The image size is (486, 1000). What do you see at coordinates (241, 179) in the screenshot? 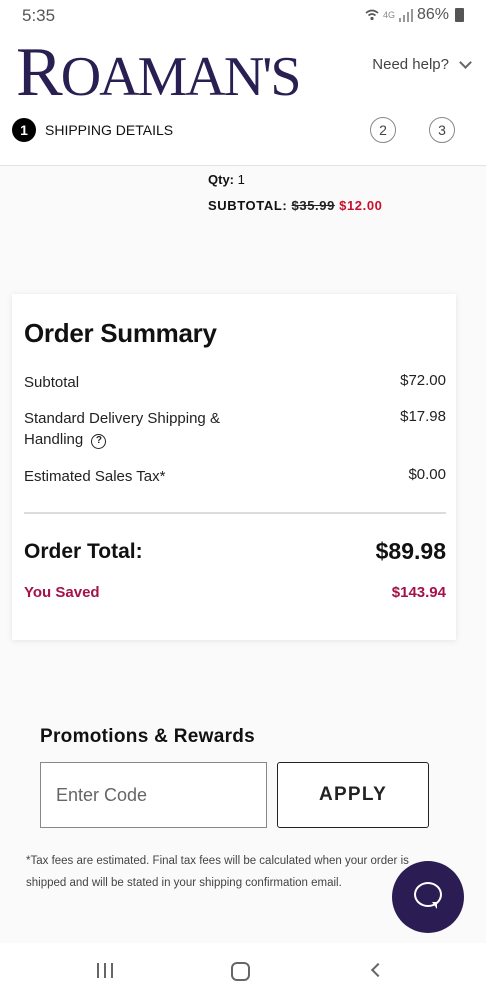
I see `qty-value: 1` at bounding box center [241, 179].